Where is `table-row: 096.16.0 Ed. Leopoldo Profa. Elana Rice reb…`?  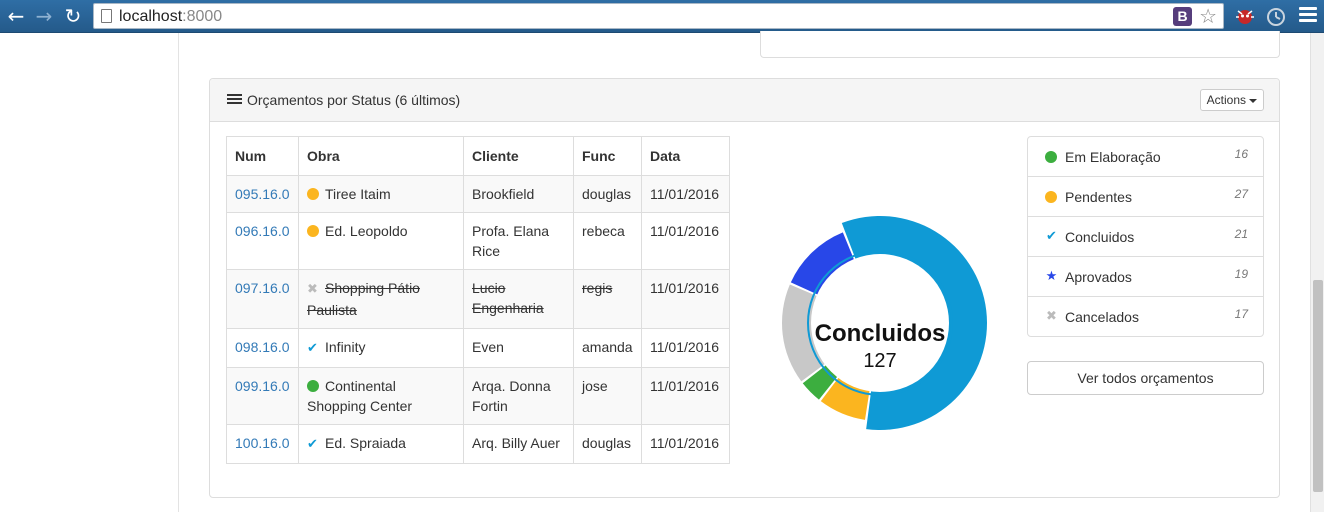
table-row: 096.16.0 Ed. Leopoldo Profa. Elana Rice reb… is located at coordinates (478, 241).